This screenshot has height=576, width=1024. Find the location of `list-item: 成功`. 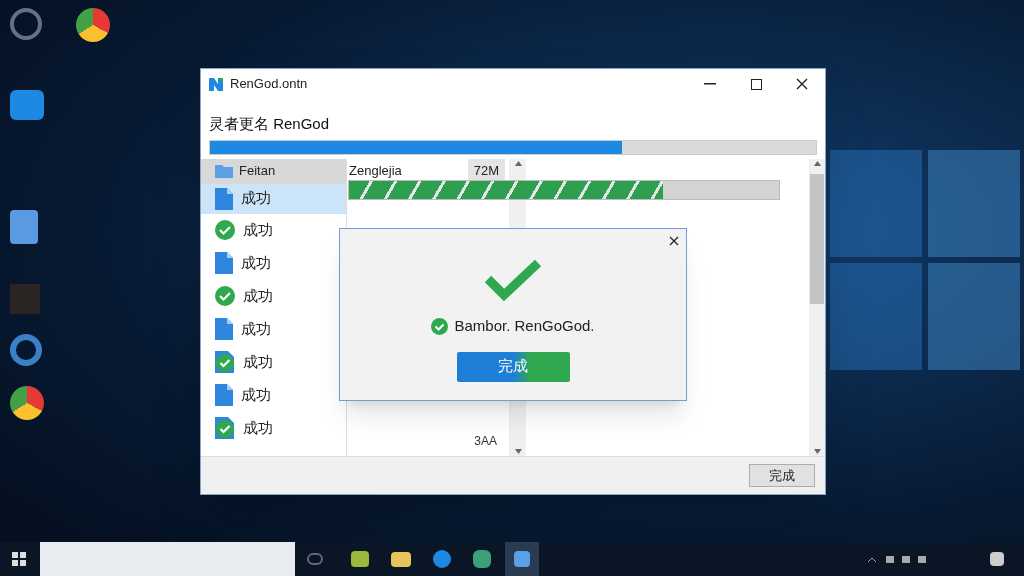

list-item: 成功 is located at coordinates (273, 198).